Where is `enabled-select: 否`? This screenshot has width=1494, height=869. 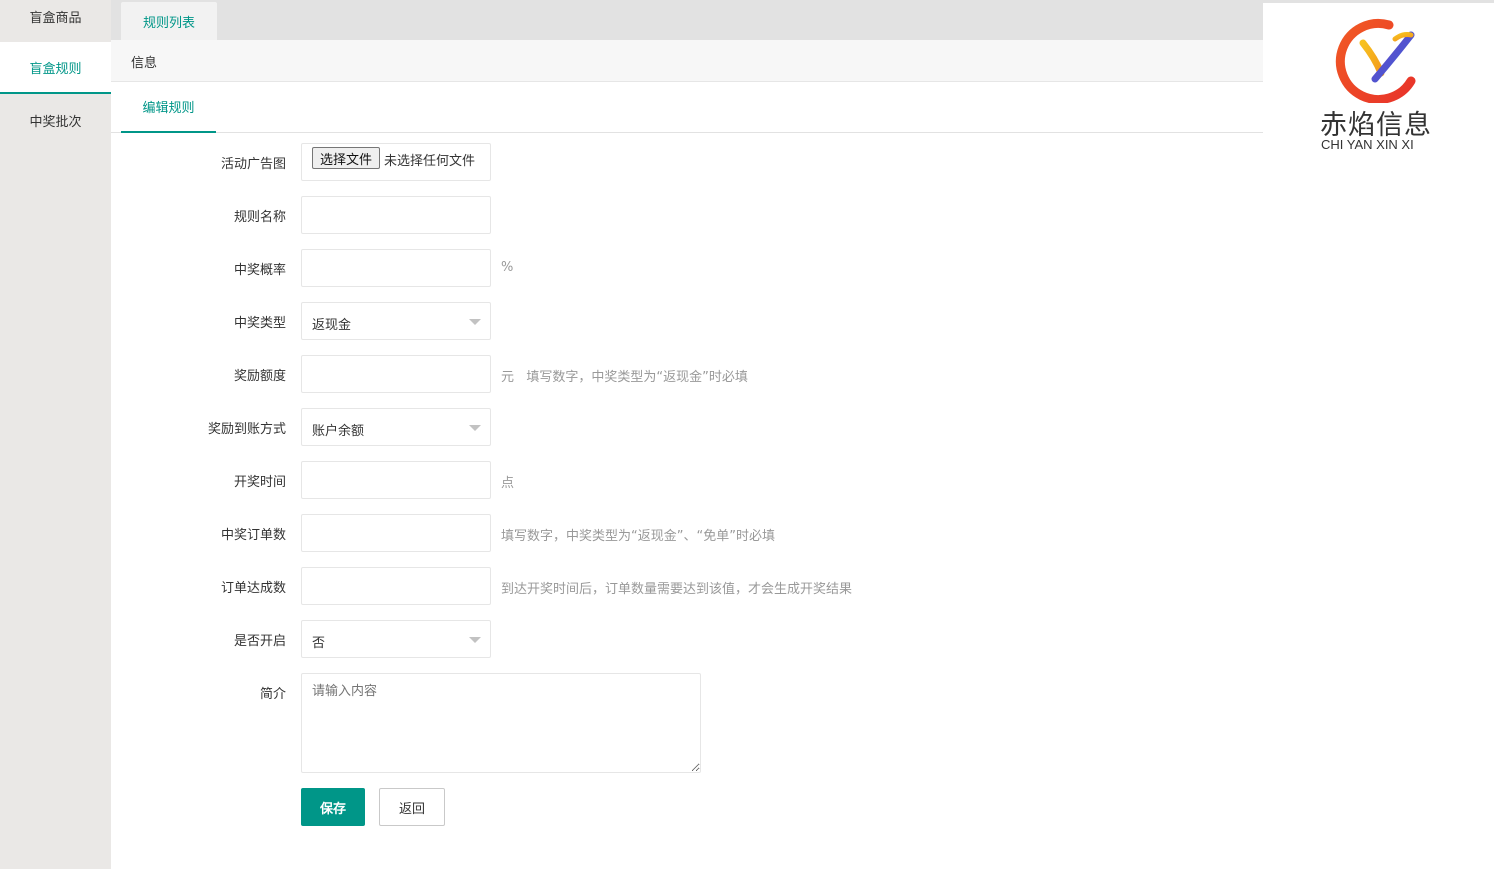 enabled-select: 否 is located at coordinates (396, 639).